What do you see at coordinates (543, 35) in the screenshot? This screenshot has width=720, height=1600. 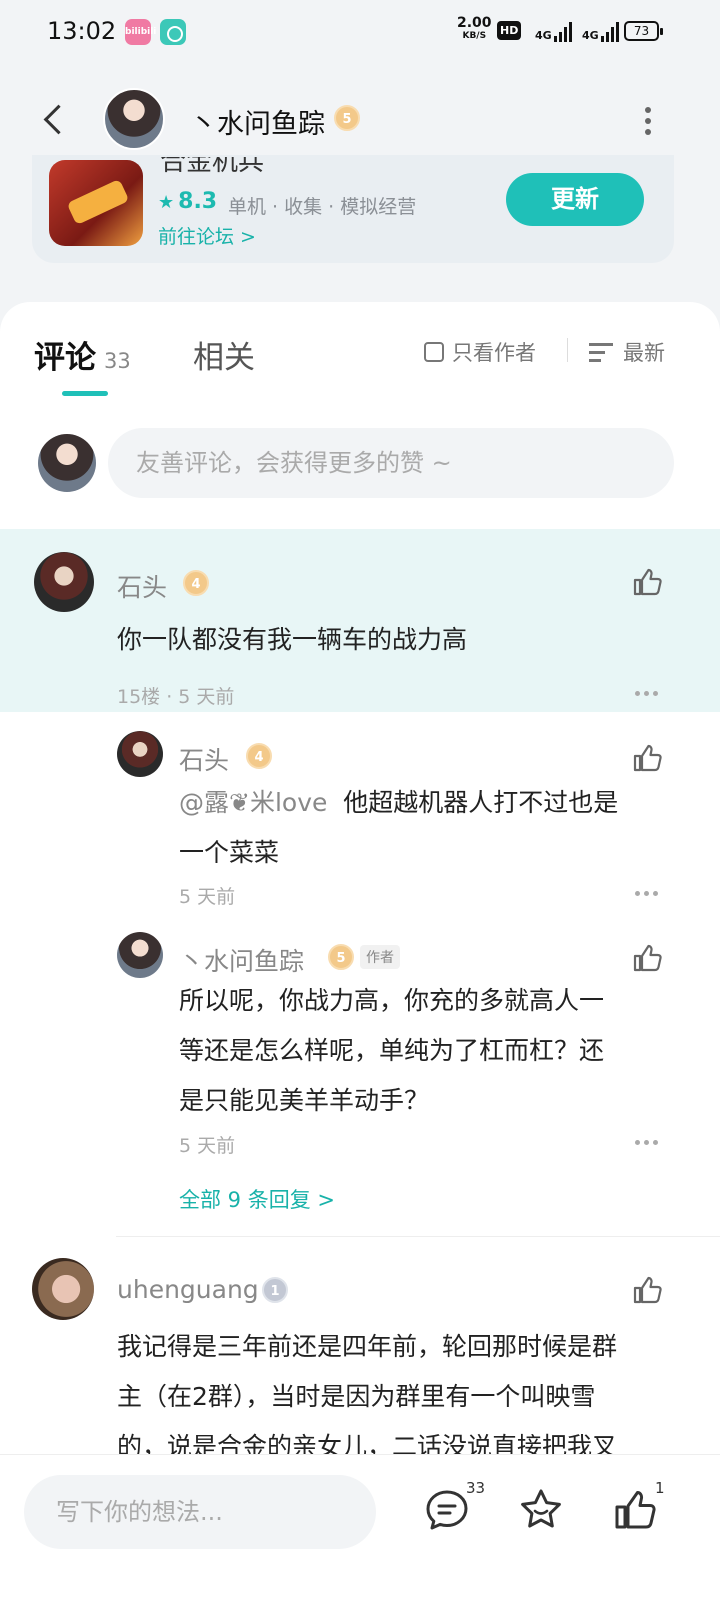 I see `network-type-1: 4G` at bounding box center [543, 35].